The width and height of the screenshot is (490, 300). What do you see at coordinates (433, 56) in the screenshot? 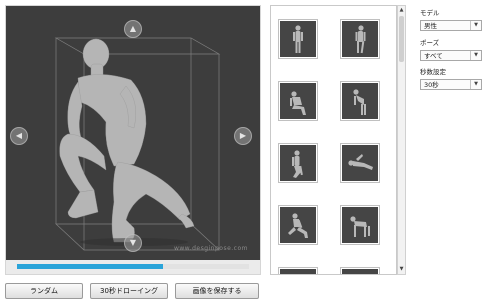
I see `pose-select-value: すべて` at bounding box center [433, 56].